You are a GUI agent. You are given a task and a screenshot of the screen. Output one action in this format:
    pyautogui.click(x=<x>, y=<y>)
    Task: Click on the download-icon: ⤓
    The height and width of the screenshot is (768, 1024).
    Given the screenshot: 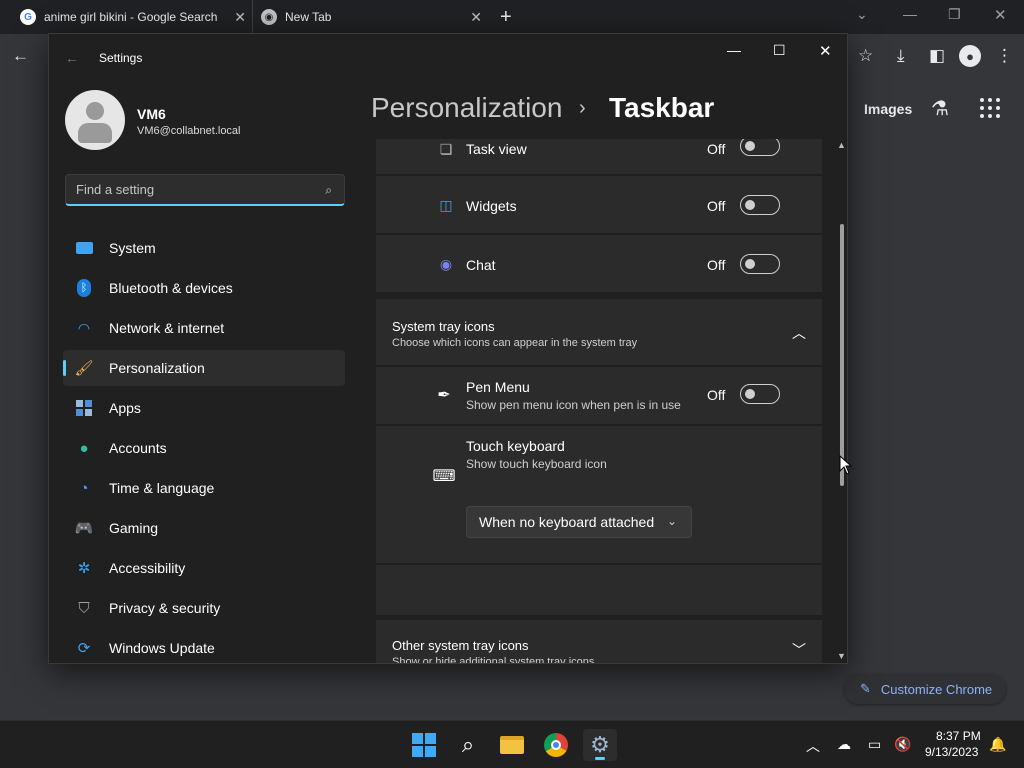 What is the action you would take?
    pyautogui.click(x=901, y=56)
    